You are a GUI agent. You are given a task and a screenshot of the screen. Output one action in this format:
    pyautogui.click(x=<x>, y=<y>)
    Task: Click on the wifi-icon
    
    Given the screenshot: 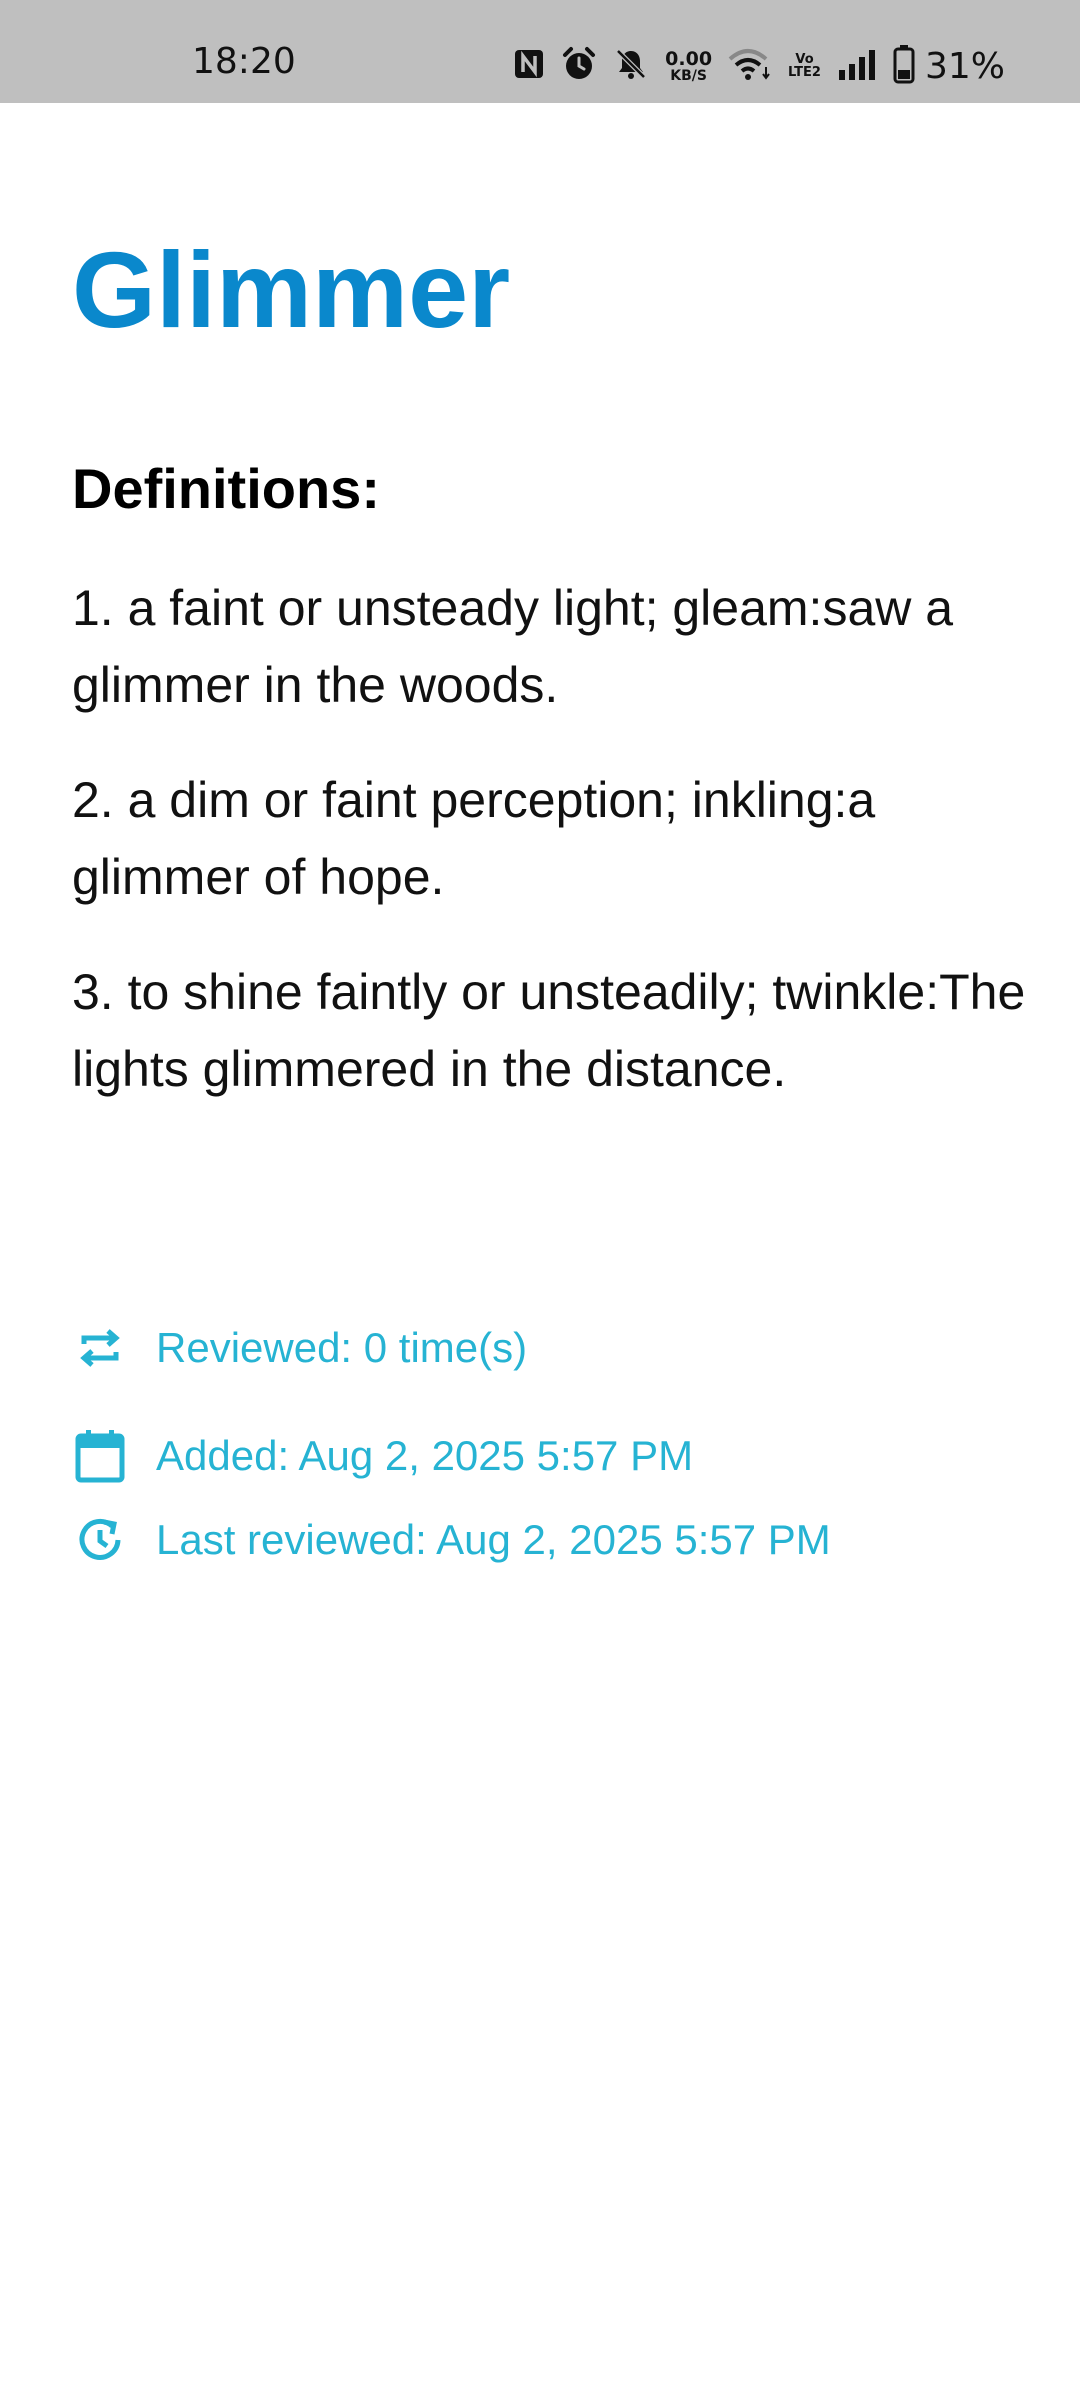 What is the action you would take?
    pyautogui.click(x=750, y=66)
    